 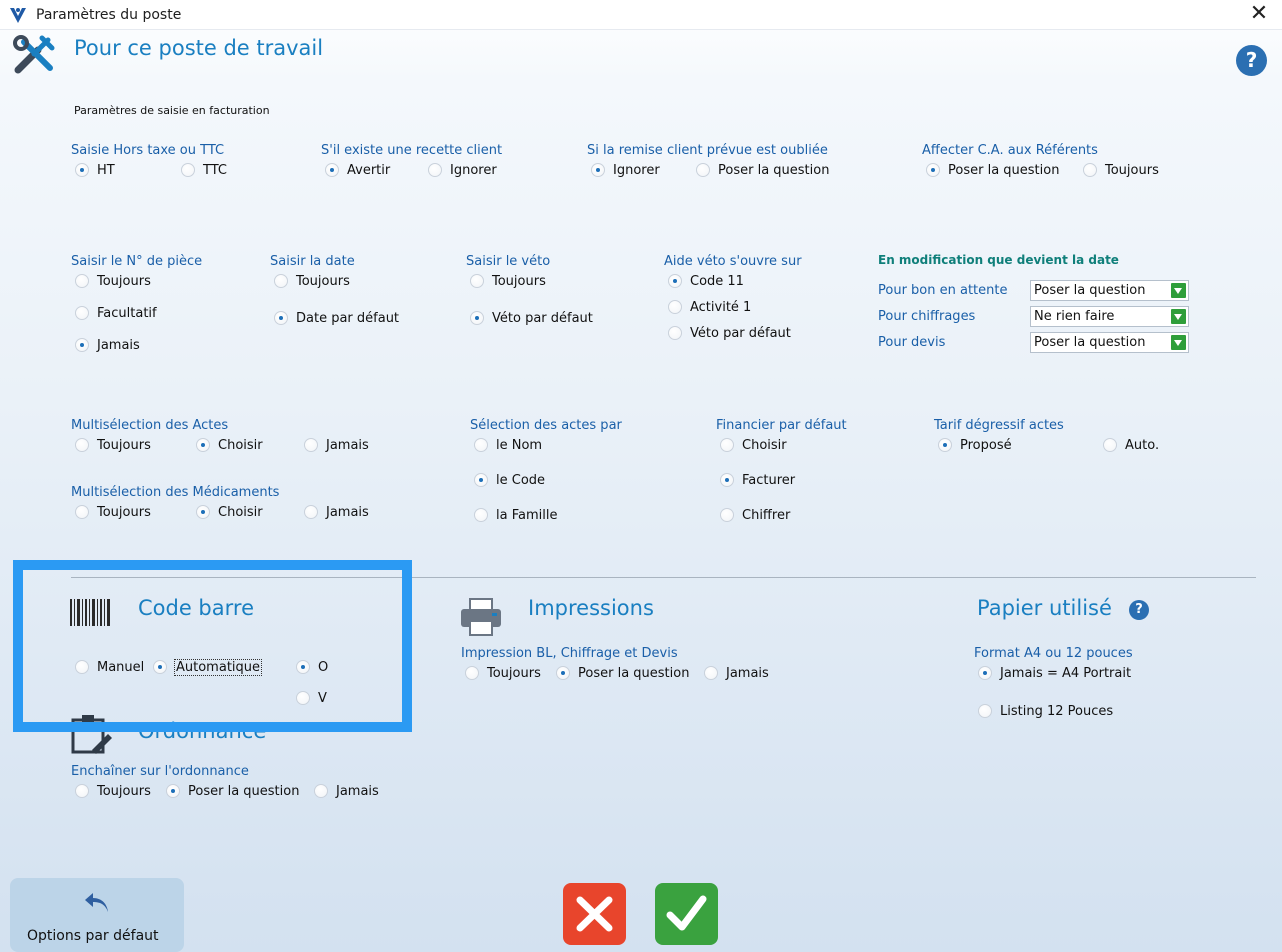 I want to click on check-icon, so click(x=686, y=913).